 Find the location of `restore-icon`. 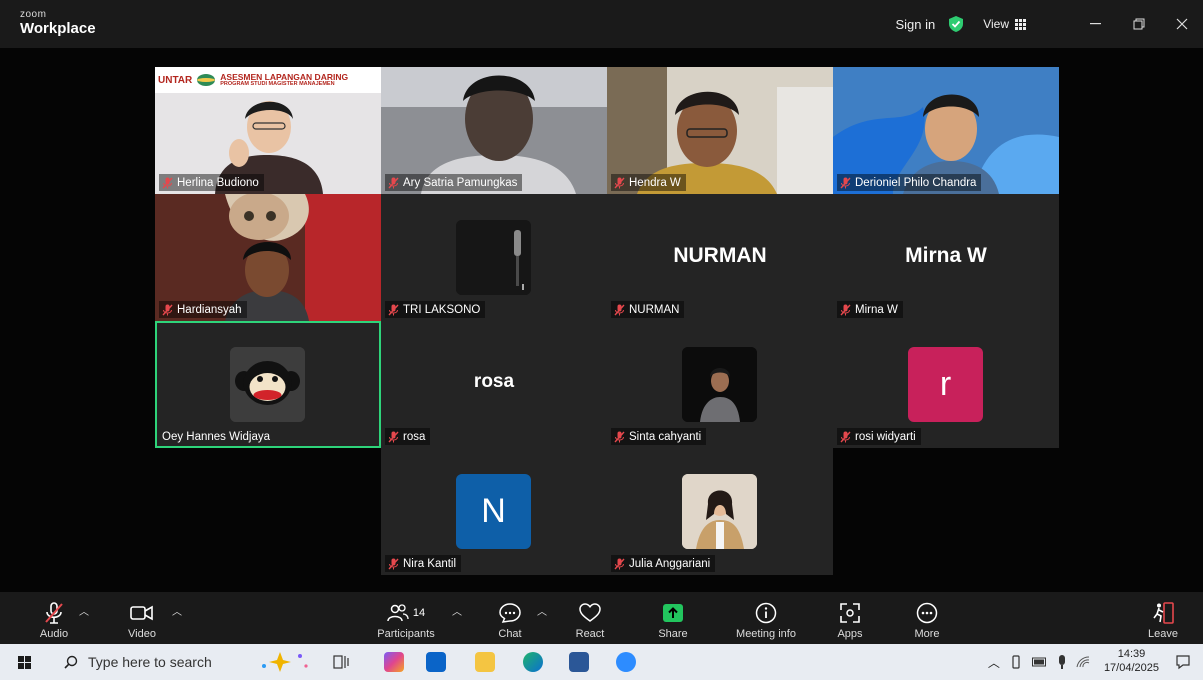

restore-icon is located at coordinates (1138, 24).